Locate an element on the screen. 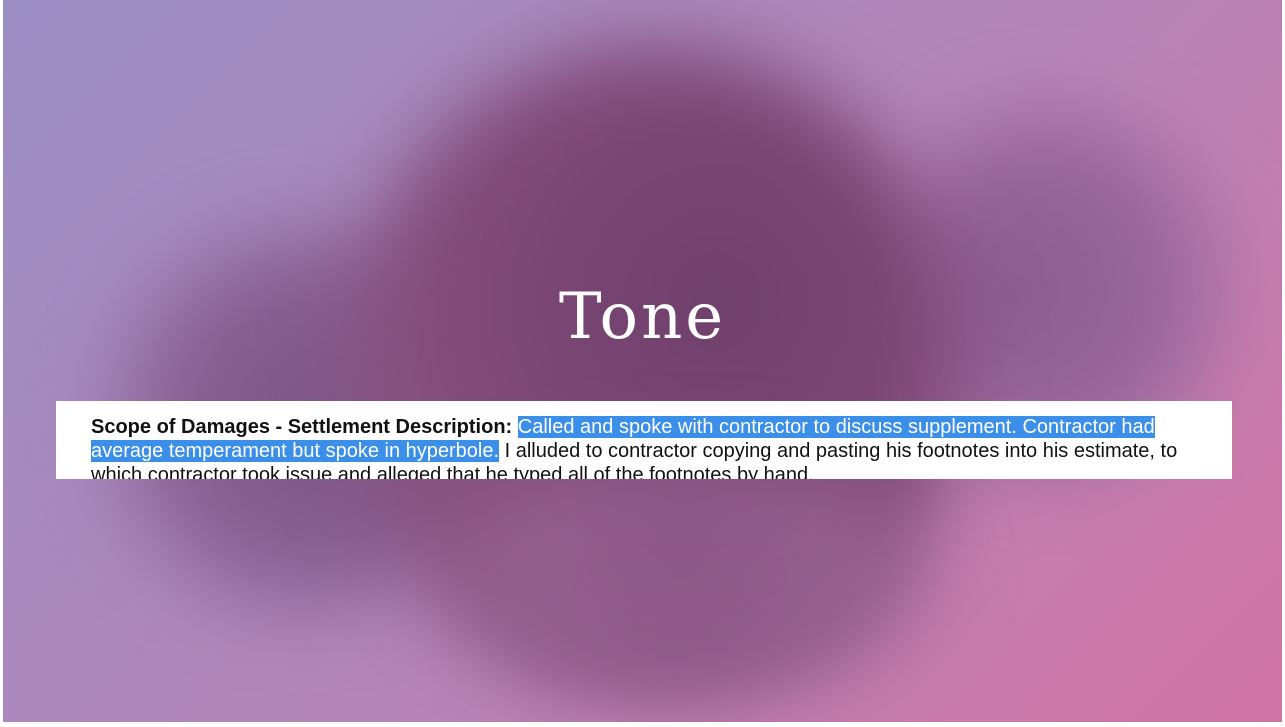  slide-title: Tone is located at coordinates (642, 317).